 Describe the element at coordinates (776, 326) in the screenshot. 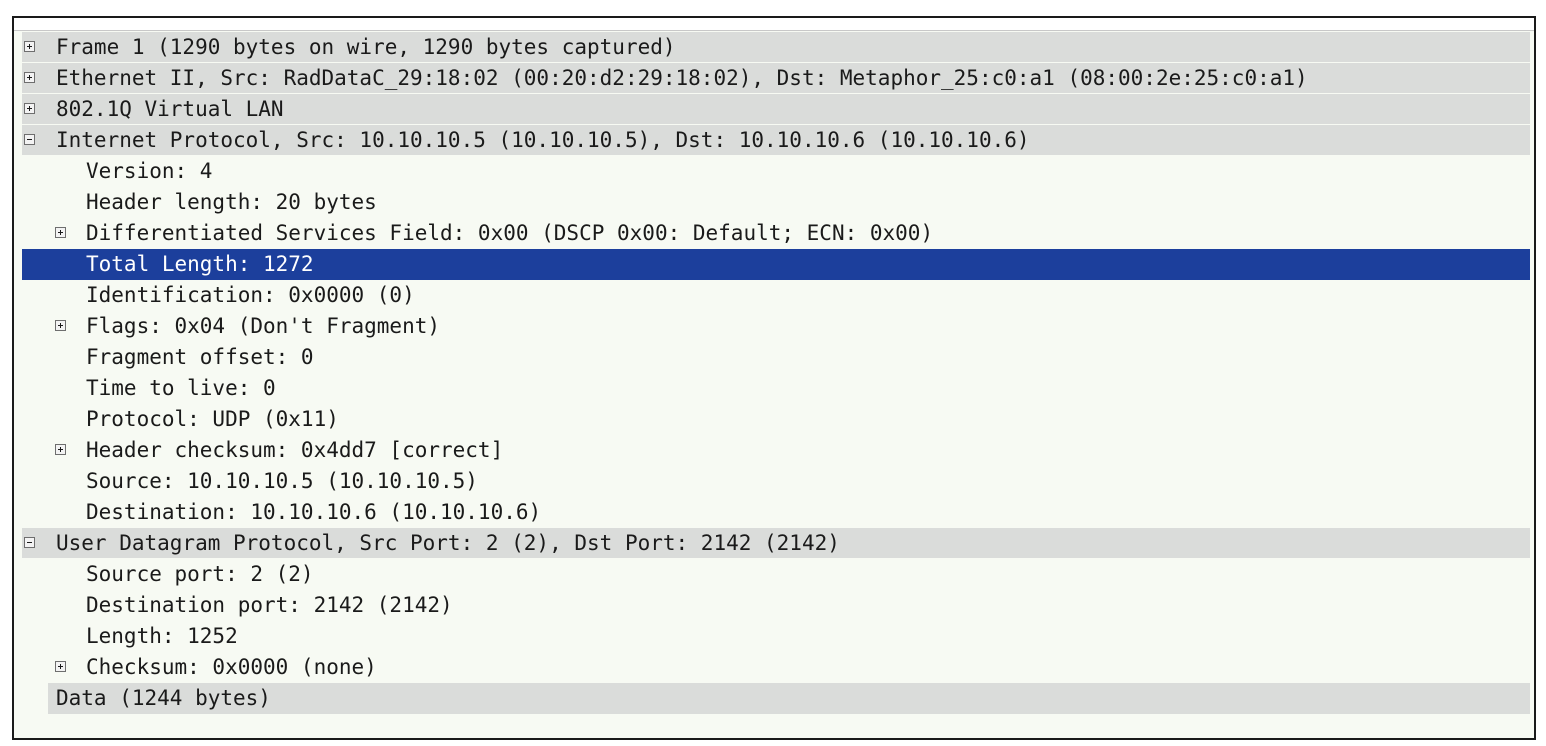

I see `tree-row-ip-flags: Flags: 0x04 (Don't Fragment)` at that location.